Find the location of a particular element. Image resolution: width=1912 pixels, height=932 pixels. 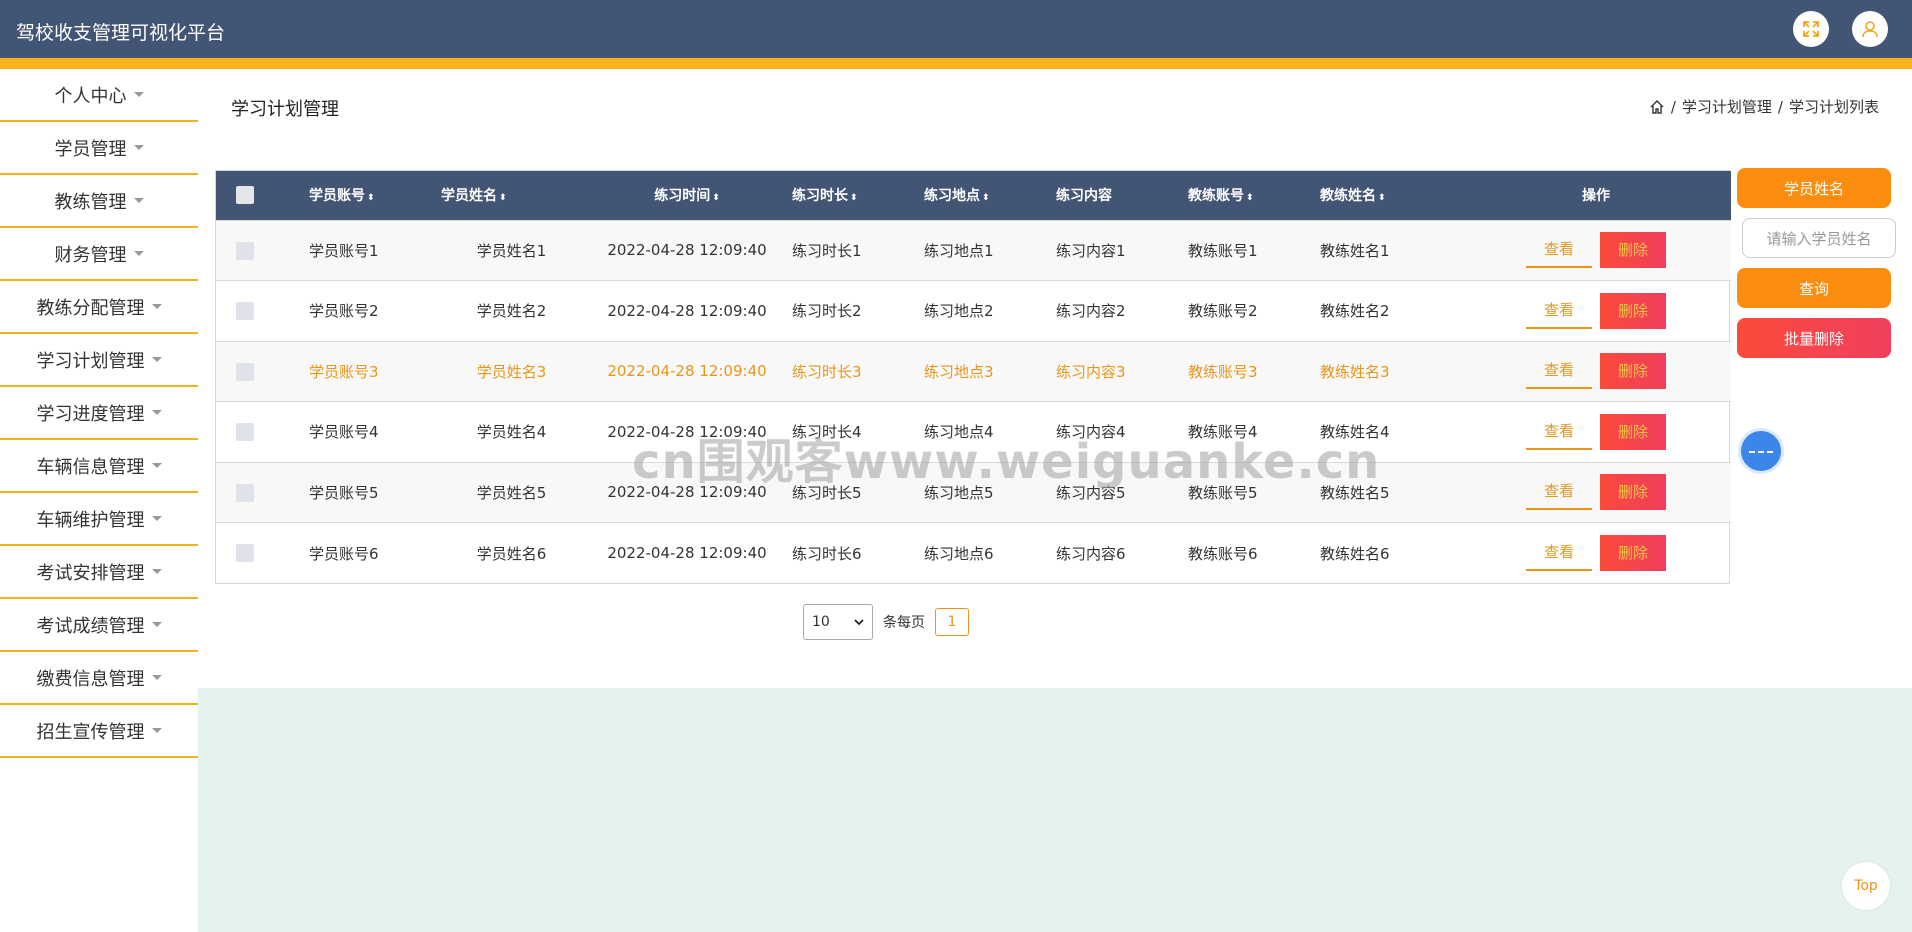

sidebar-item: 教练分配管理 is located at coordinates (99, 307).